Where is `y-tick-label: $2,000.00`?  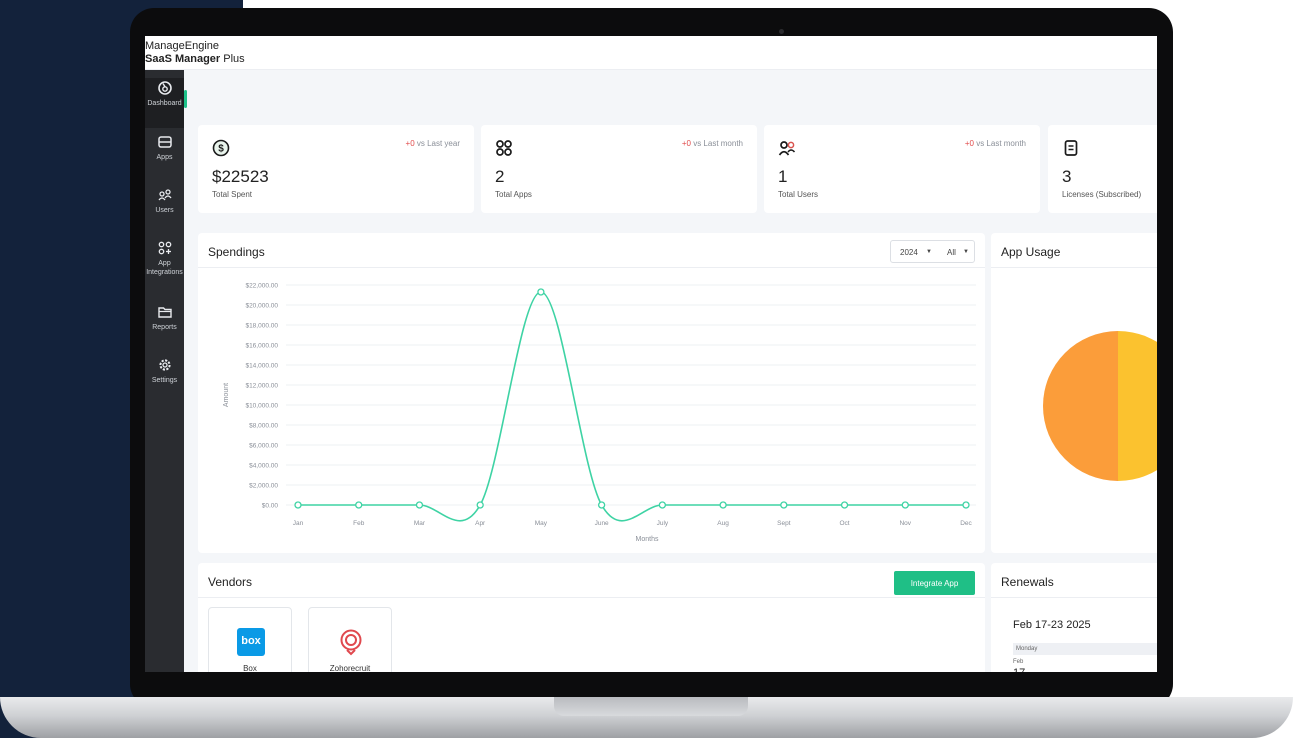 y-tick-label: $2,000.00 is located at coordinates (263, 486).